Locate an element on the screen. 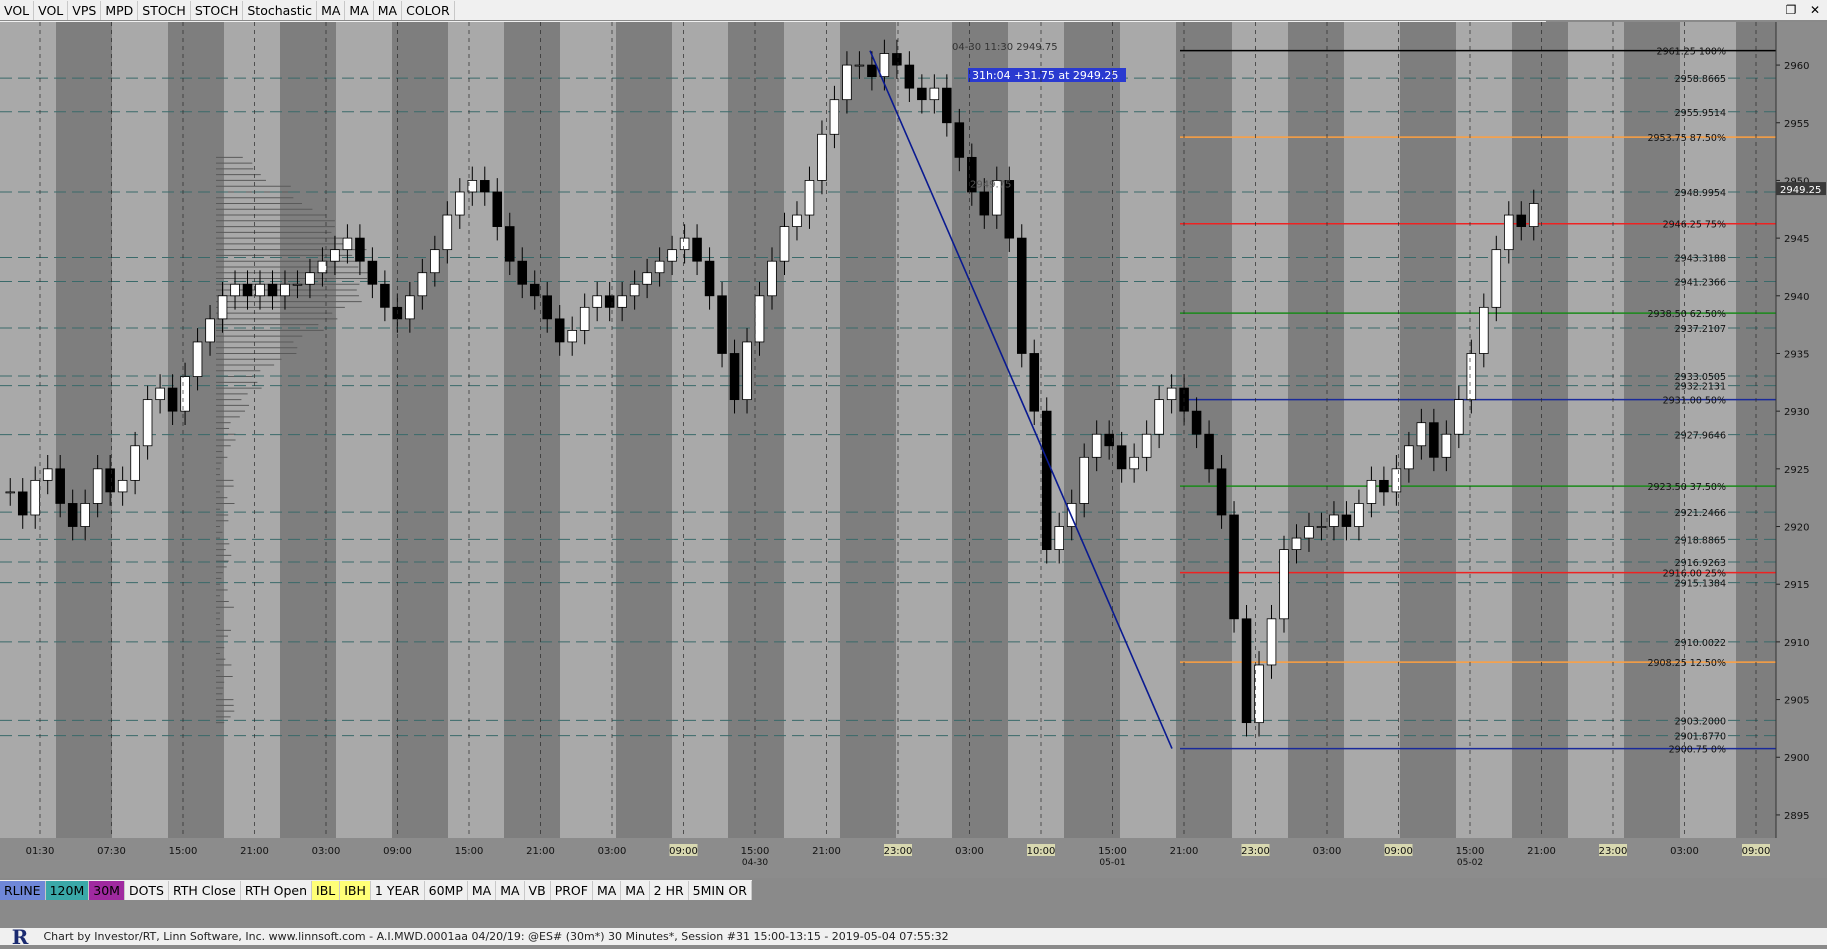  toolbar_bottom-button-ibl: IBL is located at coordinates (326, 890).